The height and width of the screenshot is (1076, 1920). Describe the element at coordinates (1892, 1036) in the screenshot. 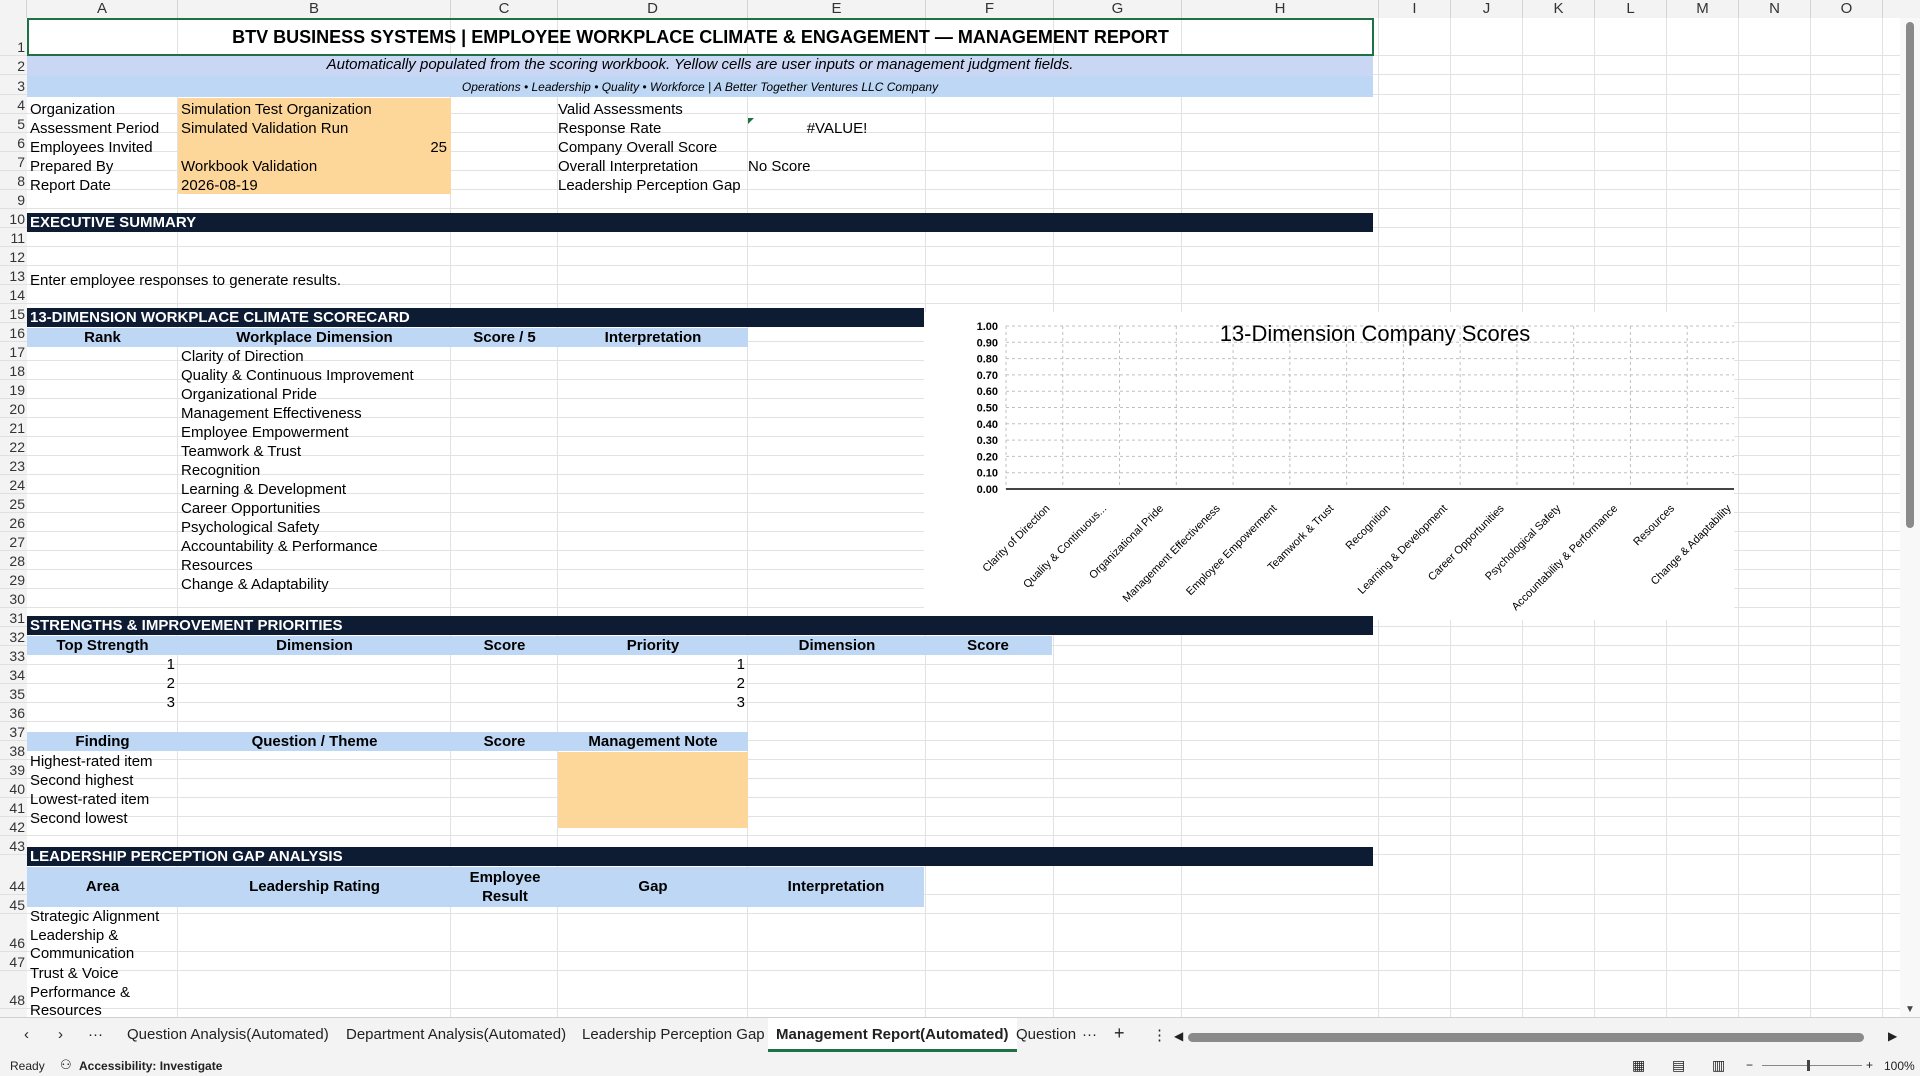

I see `scroll-right-icon: ▶` at that location.